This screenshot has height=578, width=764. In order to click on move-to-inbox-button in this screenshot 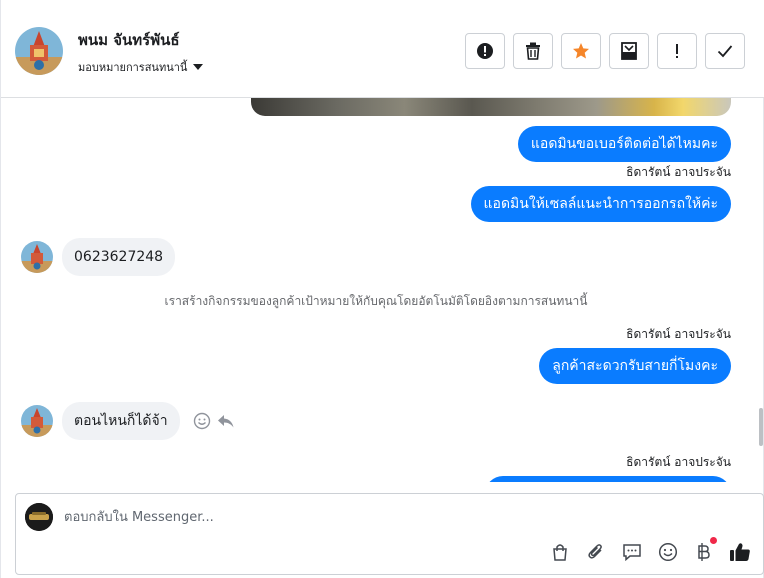, I will do `click(629, 51)`.